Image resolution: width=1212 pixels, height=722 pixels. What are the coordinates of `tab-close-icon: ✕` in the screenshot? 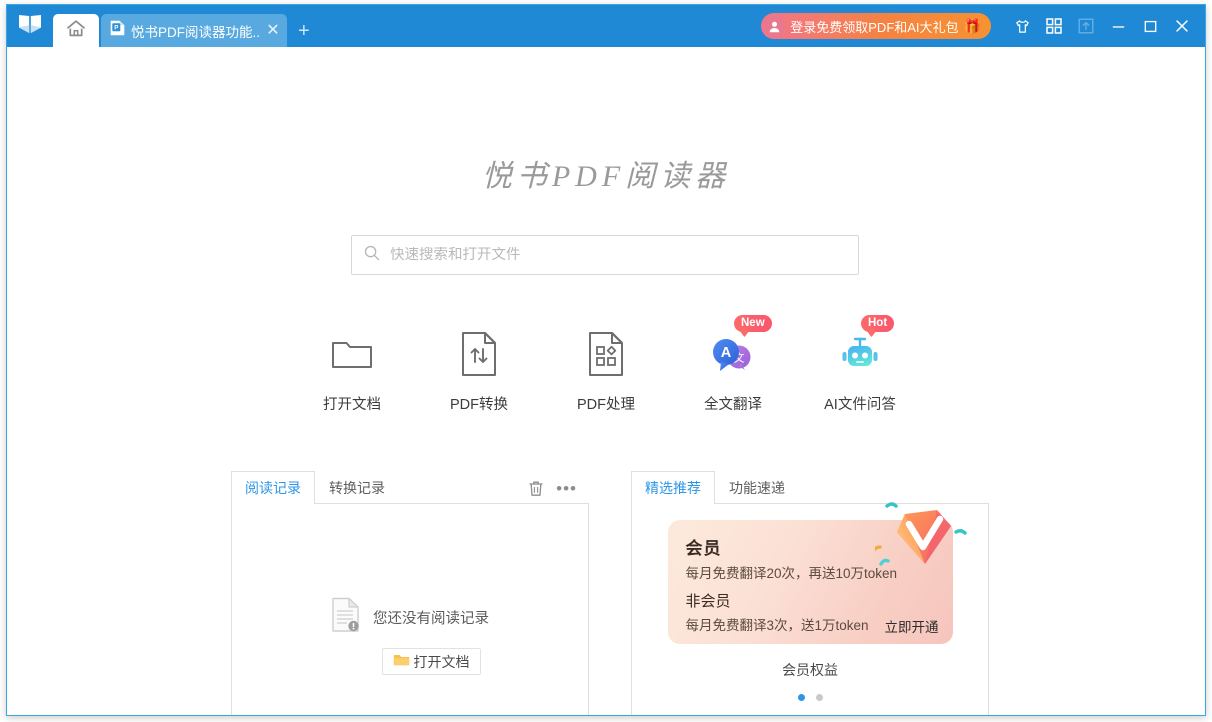 It's located at (273, 30).